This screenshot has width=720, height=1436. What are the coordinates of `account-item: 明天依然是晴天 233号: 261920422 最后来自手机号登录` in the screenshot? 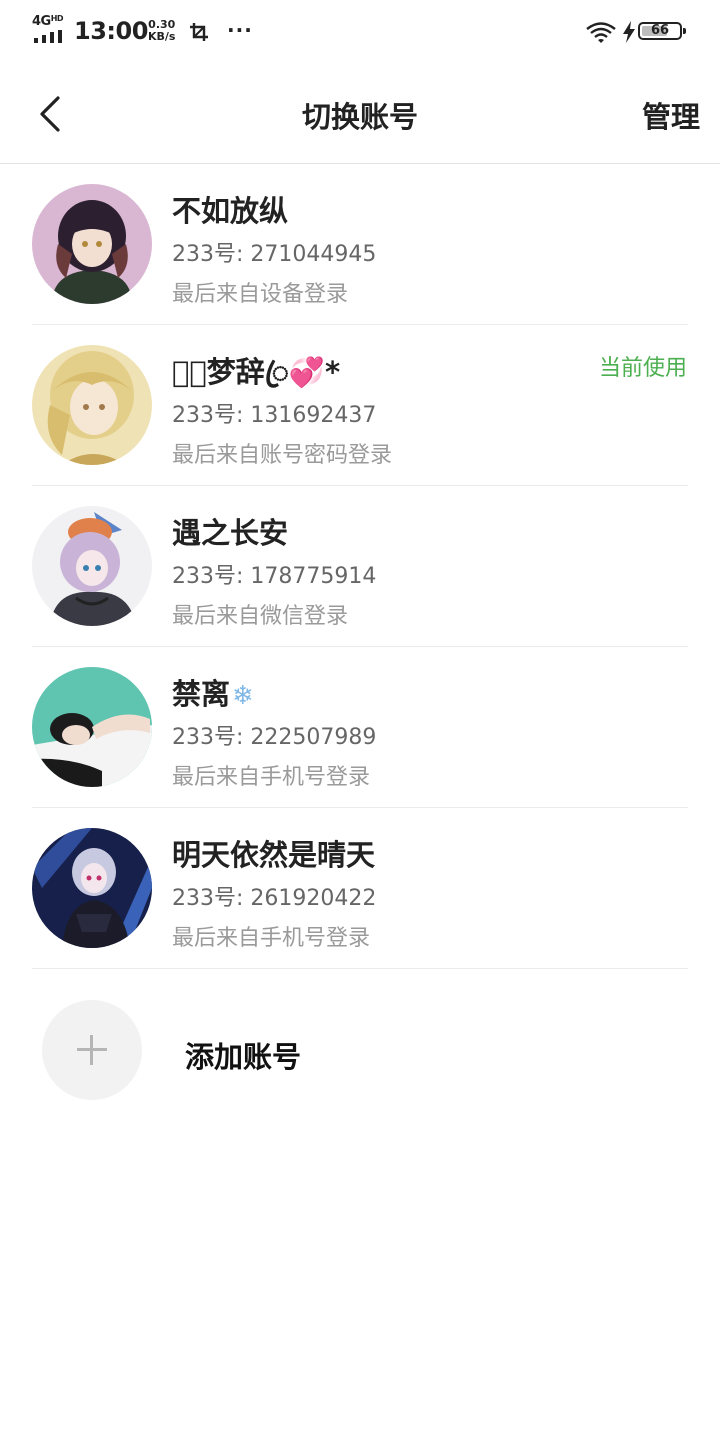 It's located at (360, 888).